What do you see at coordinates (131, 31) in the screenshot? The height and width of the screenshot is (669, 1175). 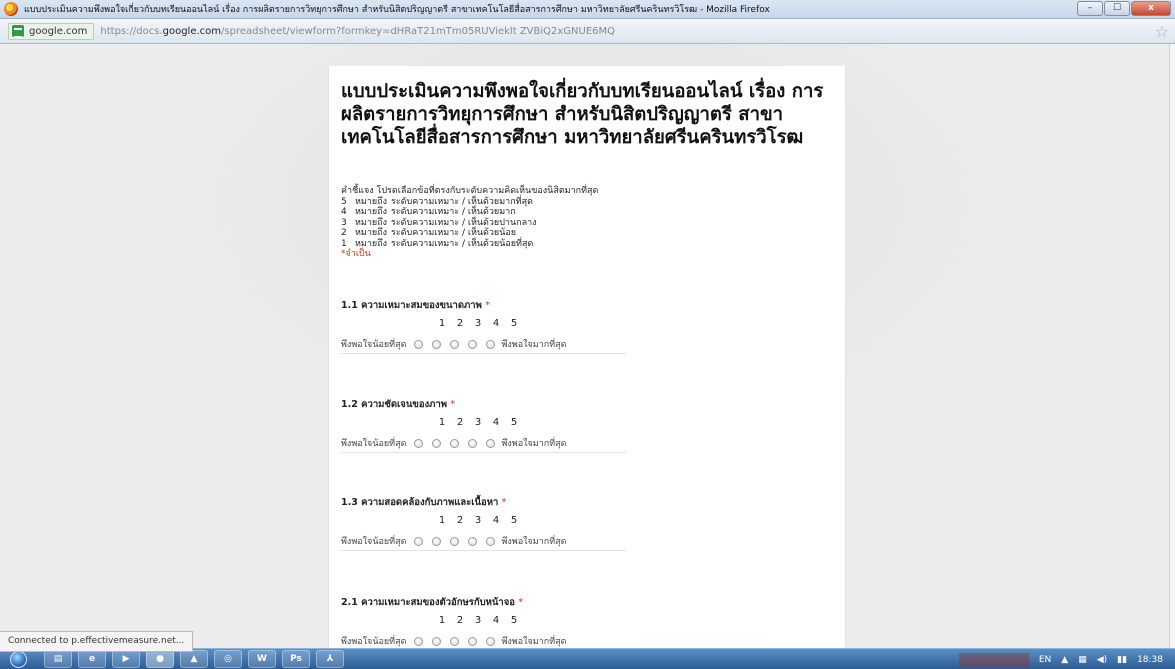 I see `url-prefix: https://docs.` at bounding box center [131, 31].